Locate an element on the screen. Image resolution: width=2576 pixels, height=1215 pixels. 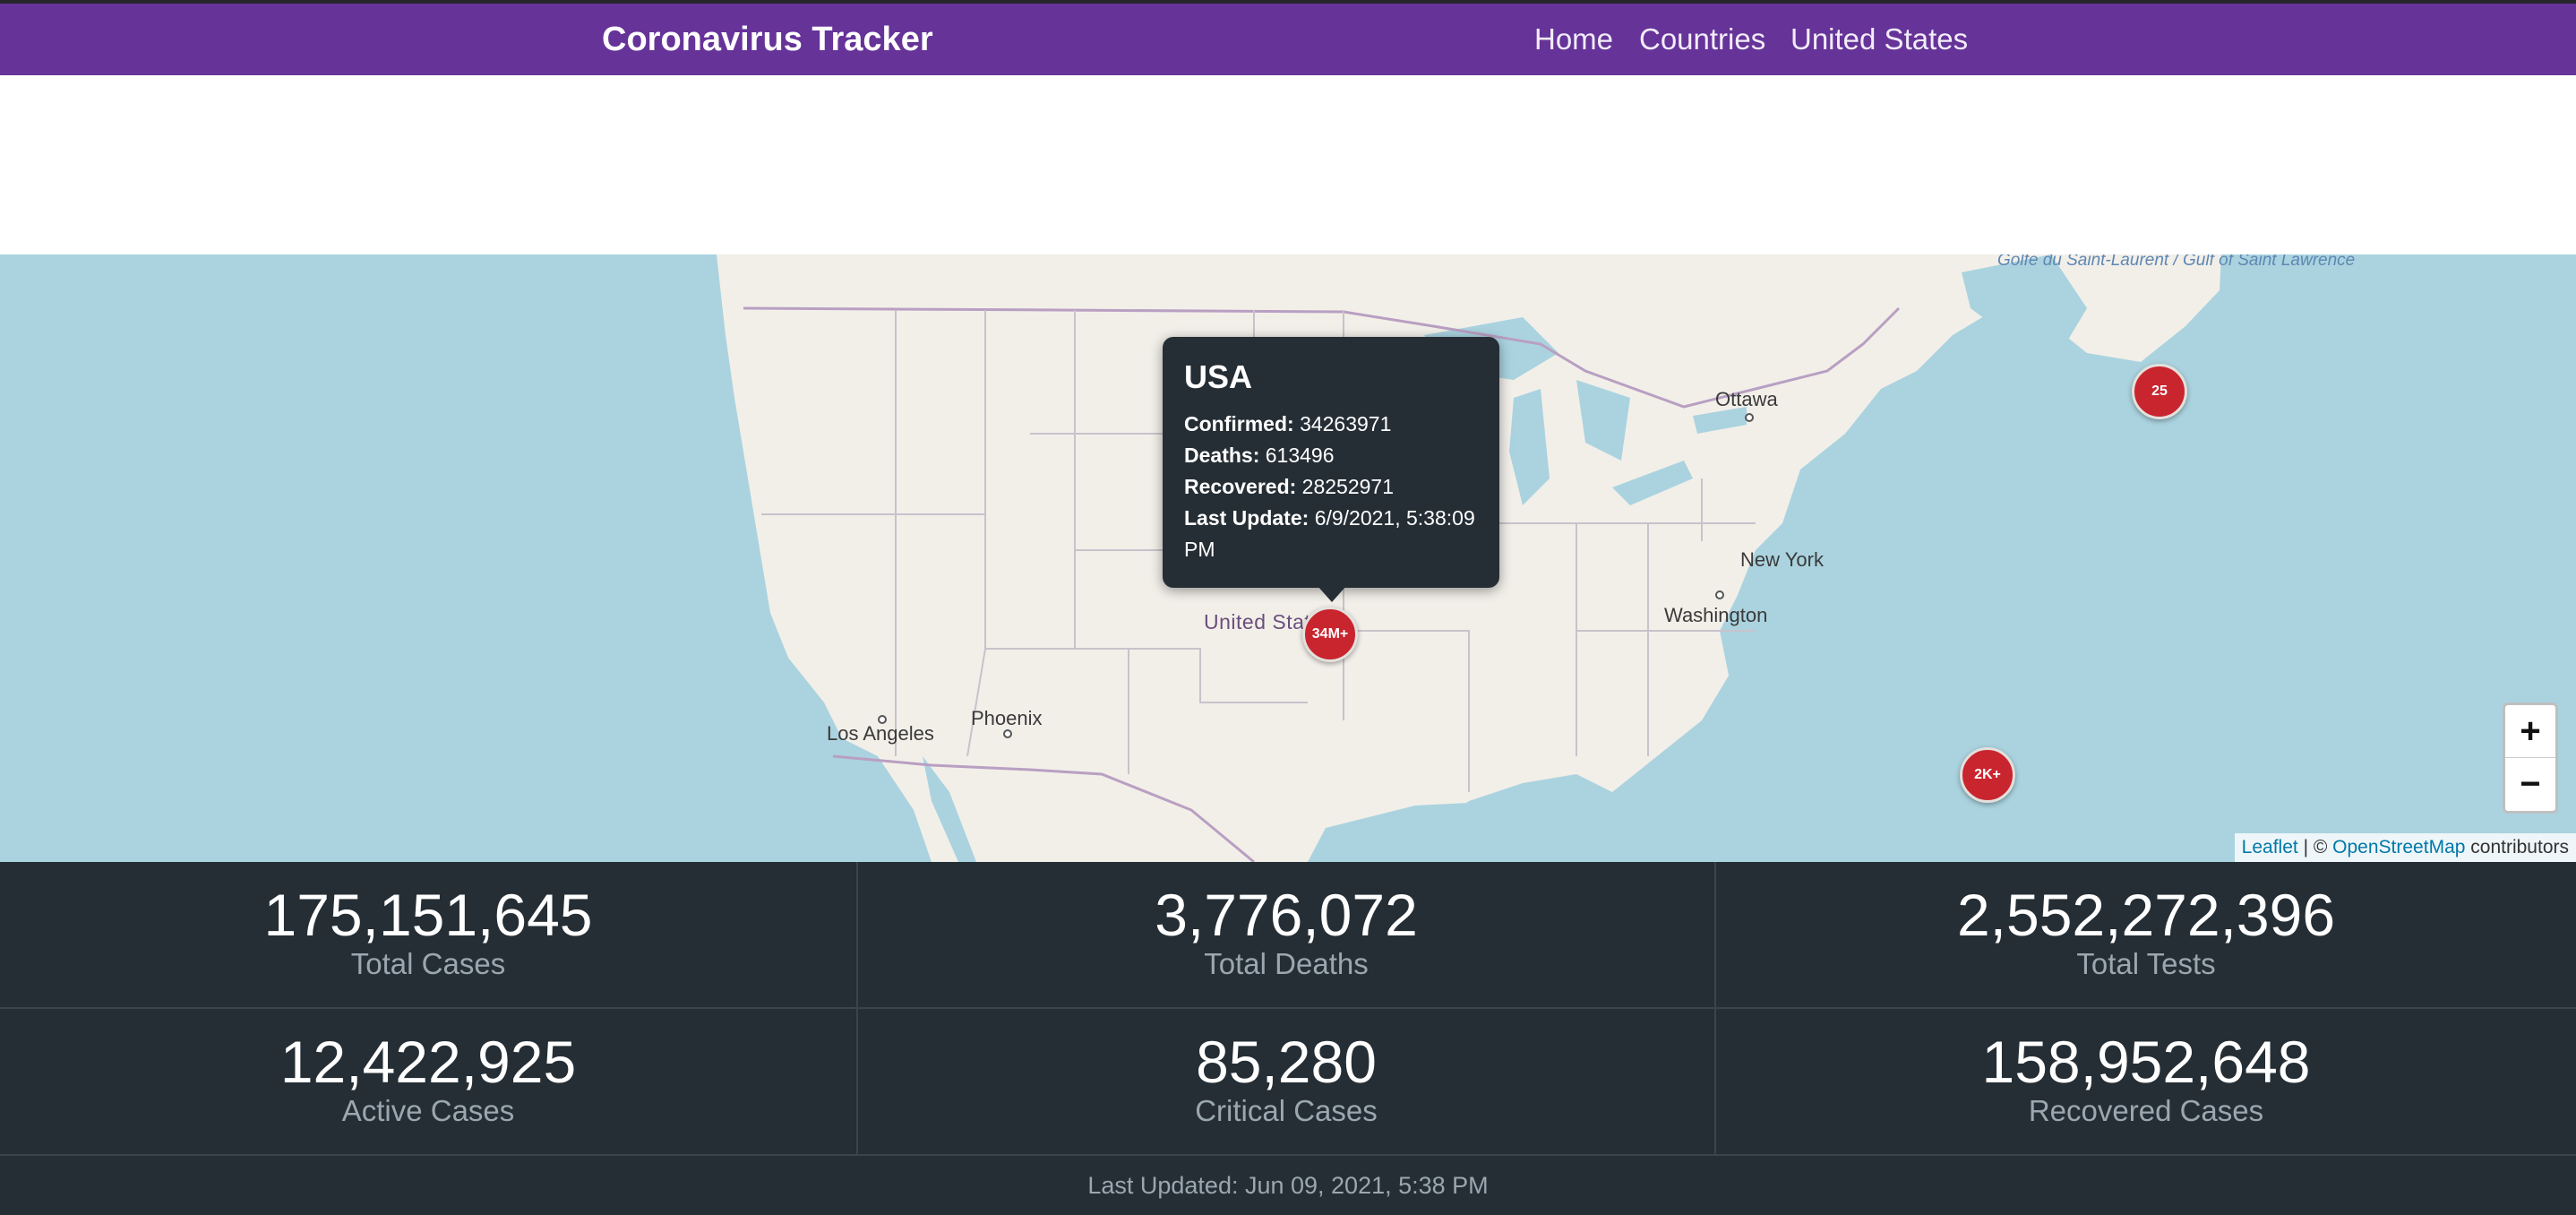
city-dot-phoenix is located at coordinates (1007, 733).